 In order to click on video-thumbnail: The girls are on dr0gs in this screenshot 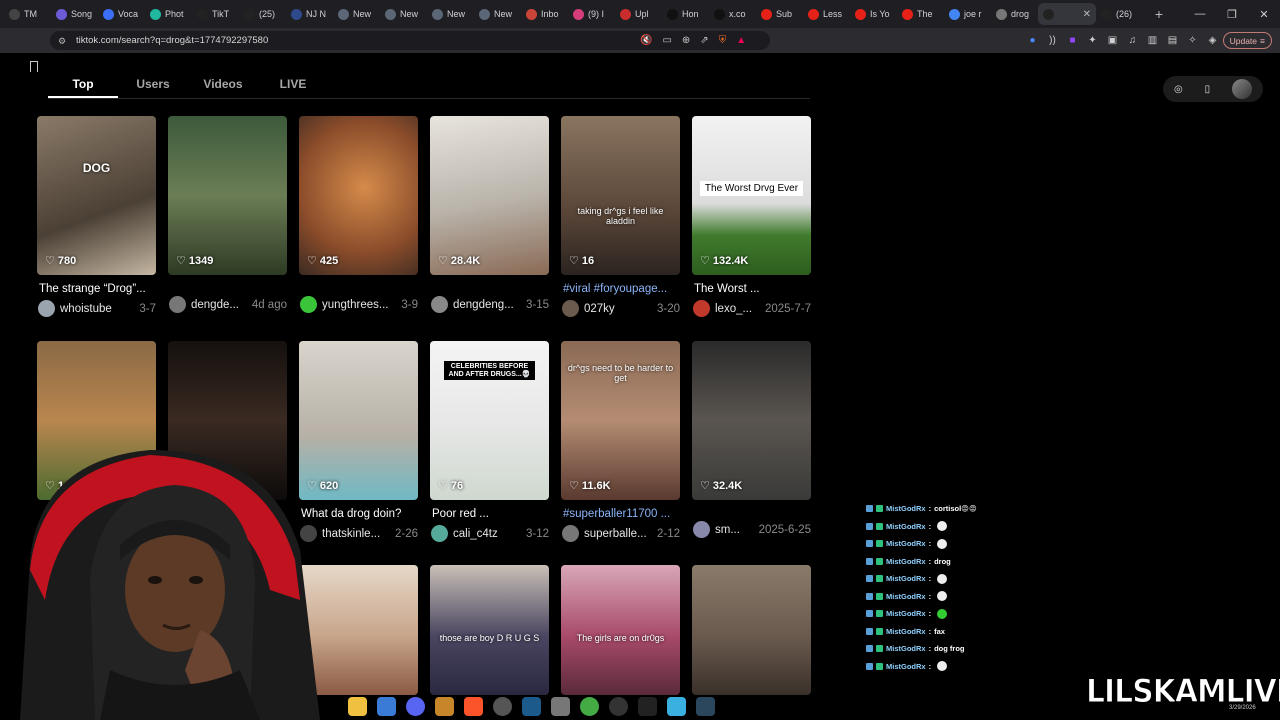, I will do `click(620, 630)`.